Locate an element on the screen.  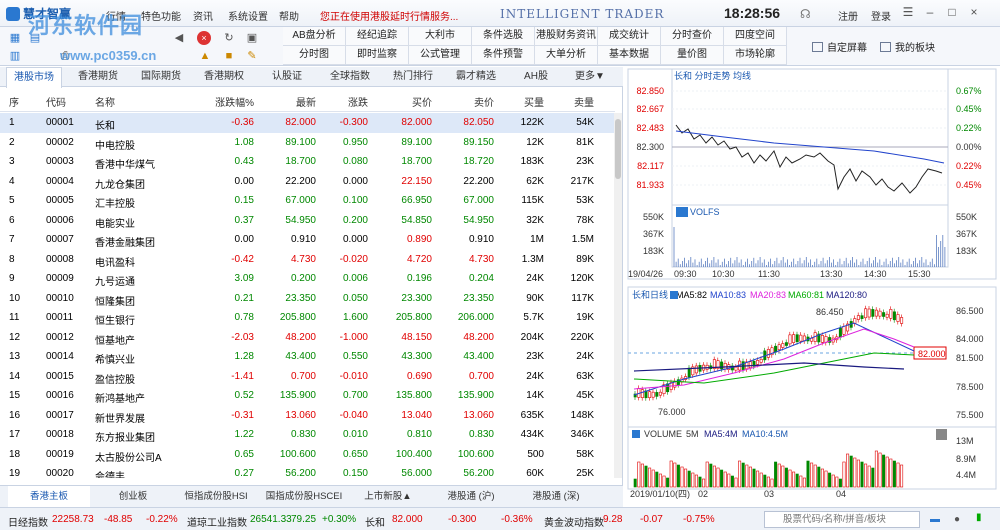
maximize-icon: □ is located at coordinates (952, 12).